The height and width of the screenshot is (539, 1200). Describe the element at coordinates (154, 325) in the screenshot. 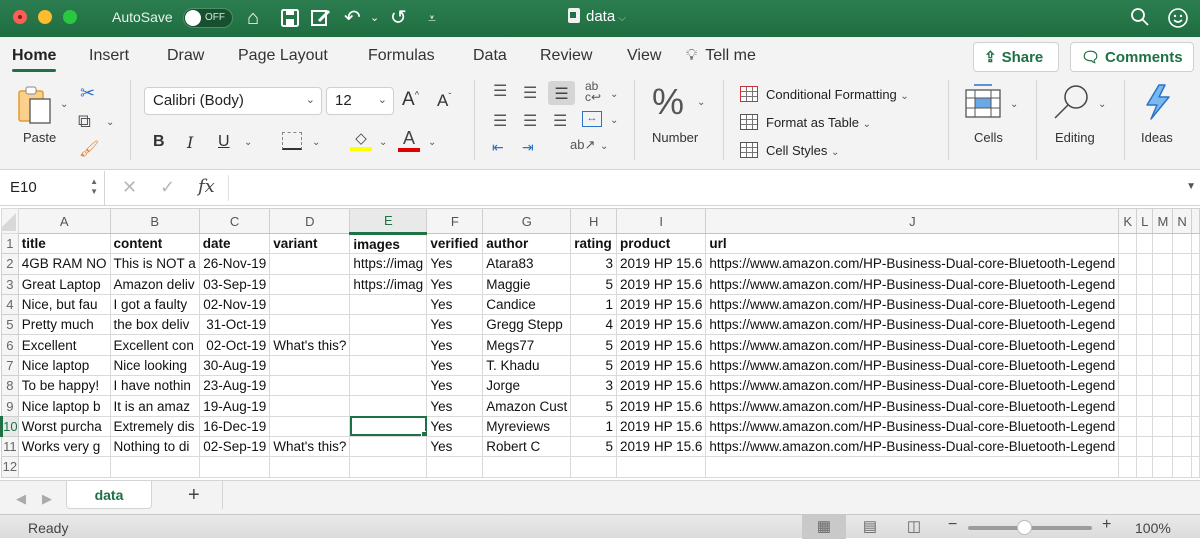

I see `cell-b5: the box deliv` at that location.